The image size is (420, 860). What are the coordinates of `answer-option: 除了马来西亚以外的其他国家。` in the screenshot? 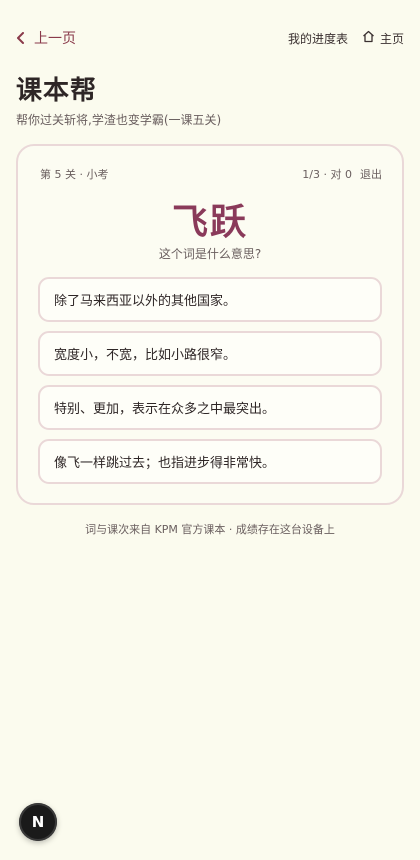 It's located at (210, 299).